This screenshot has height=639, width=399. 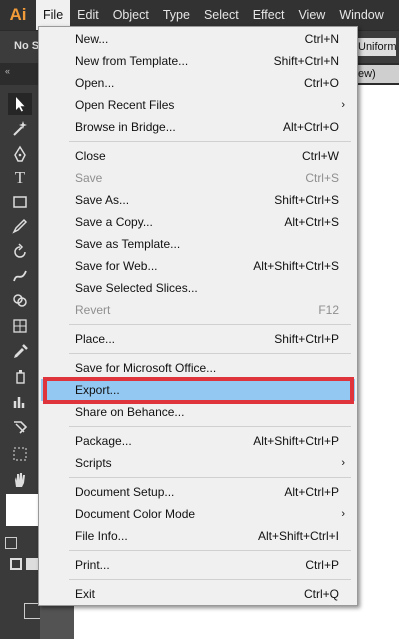 What do you see at coordinates (322, 565) in the screenshot?
I see `menu-shortcut: Ctrl+P` at bounding box center [322, 565].